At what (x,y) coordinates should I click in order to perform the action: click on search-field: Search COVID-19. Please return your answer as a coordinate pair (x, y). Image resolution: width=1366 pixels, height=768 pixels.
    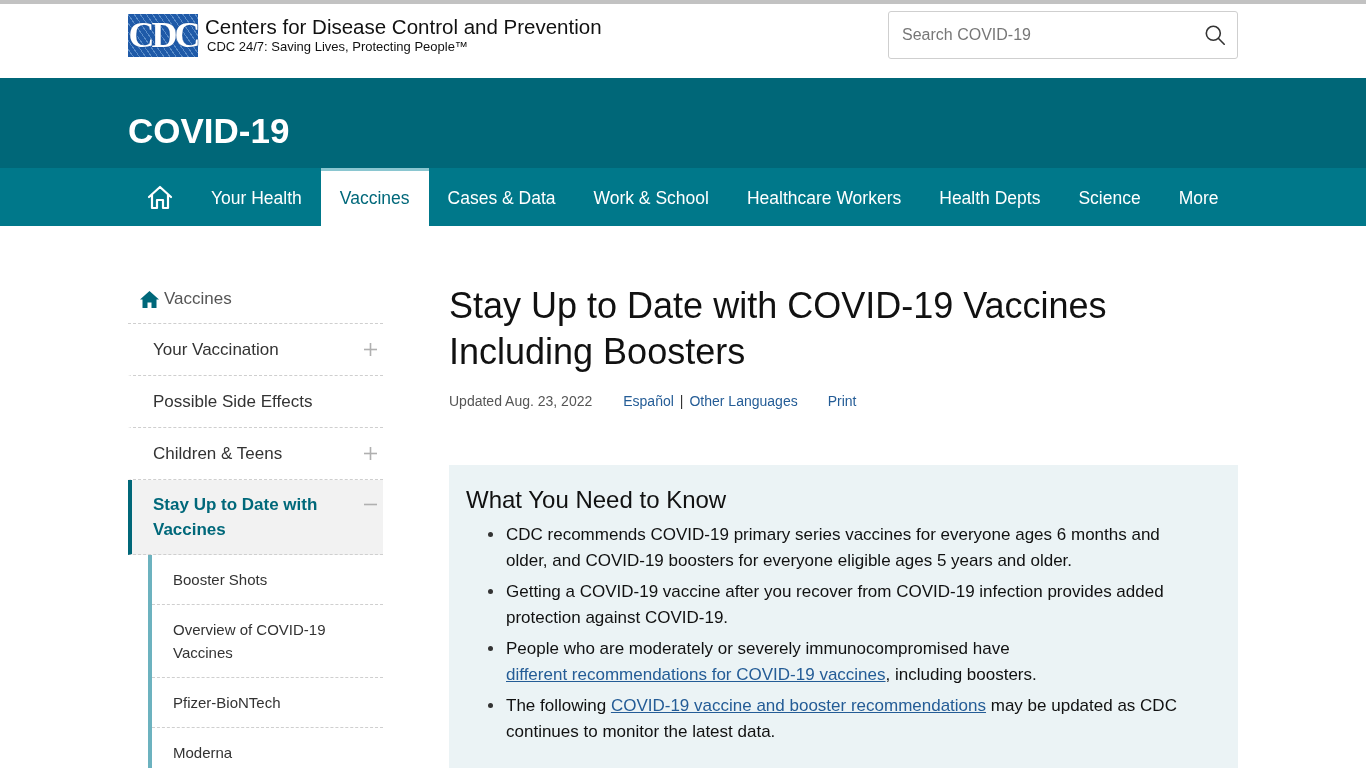
    Looking at the image, I should click on (1063, 35).